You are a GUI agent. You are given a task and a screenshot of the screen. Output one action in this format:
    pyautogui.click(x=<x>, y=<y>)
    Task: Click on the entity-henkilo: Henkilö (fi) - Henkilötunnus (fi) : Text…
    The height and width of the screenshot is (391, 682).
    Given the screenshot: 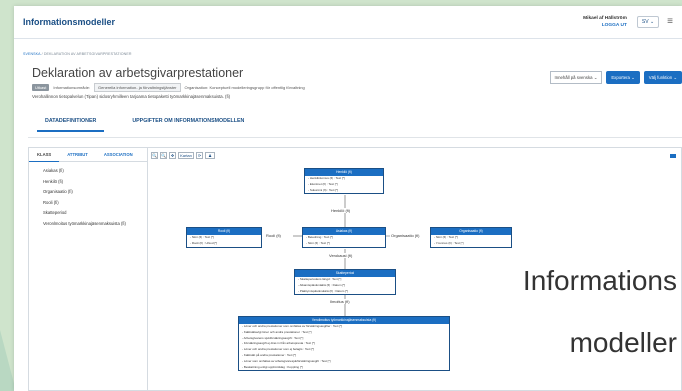 What is the action you would take?
    pyautogui.click(x=344, y=181)
    